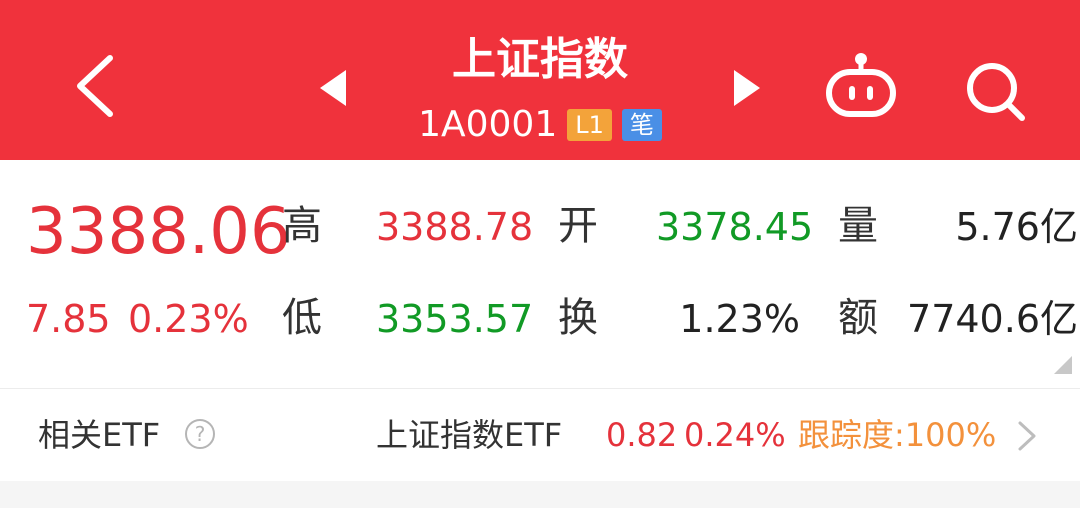 Image resolution: width=1080 pixels, height=508 pixels. What do you see at coordinates (747, 88) in the screenshot?
I see `triangle-right-icon` at bounding box center [747, 88].